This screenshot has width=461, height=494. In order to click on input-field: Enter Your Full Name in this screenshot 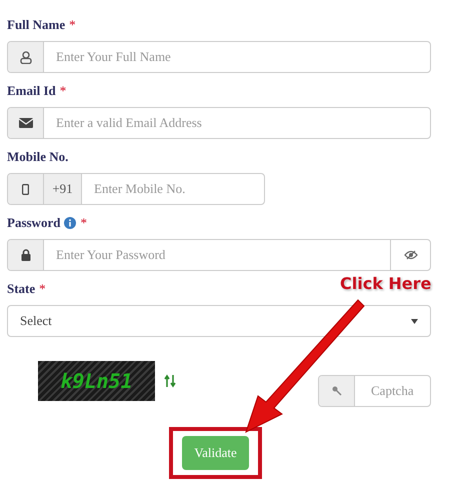, I will do `click(219, 57)`.